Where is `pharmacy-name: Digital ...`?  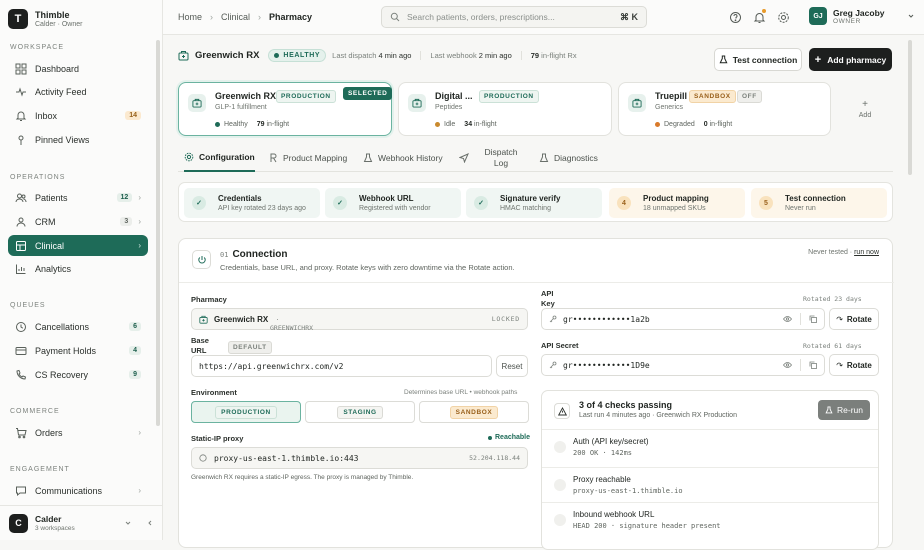 pharmacy-name: Digital ... is located at coordinates (454, 96).